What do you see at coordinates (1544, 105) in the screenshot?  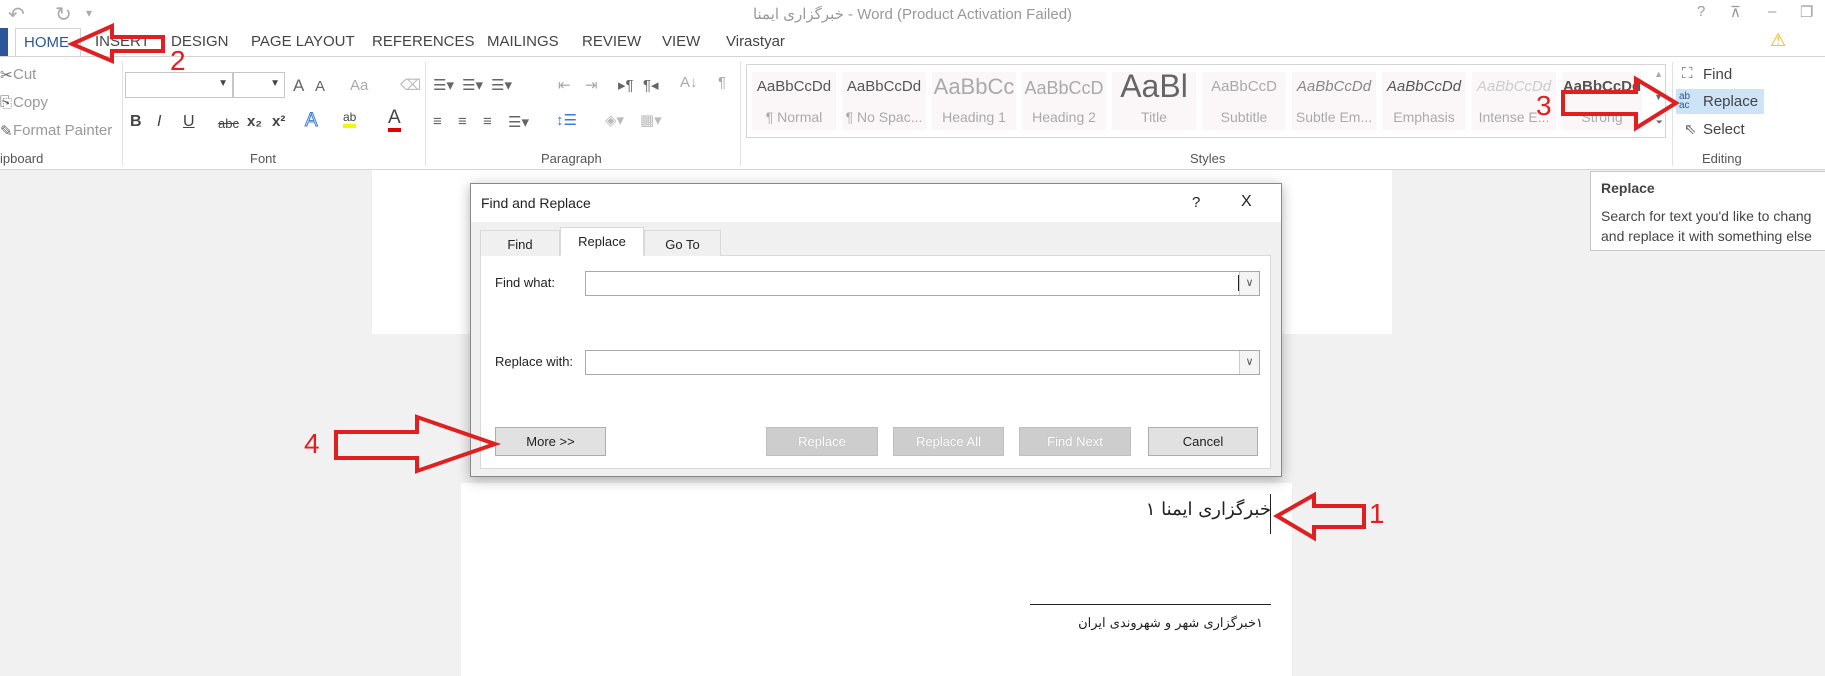 I see `annotation-number-3: 3` at bounding box center [1544, 105].